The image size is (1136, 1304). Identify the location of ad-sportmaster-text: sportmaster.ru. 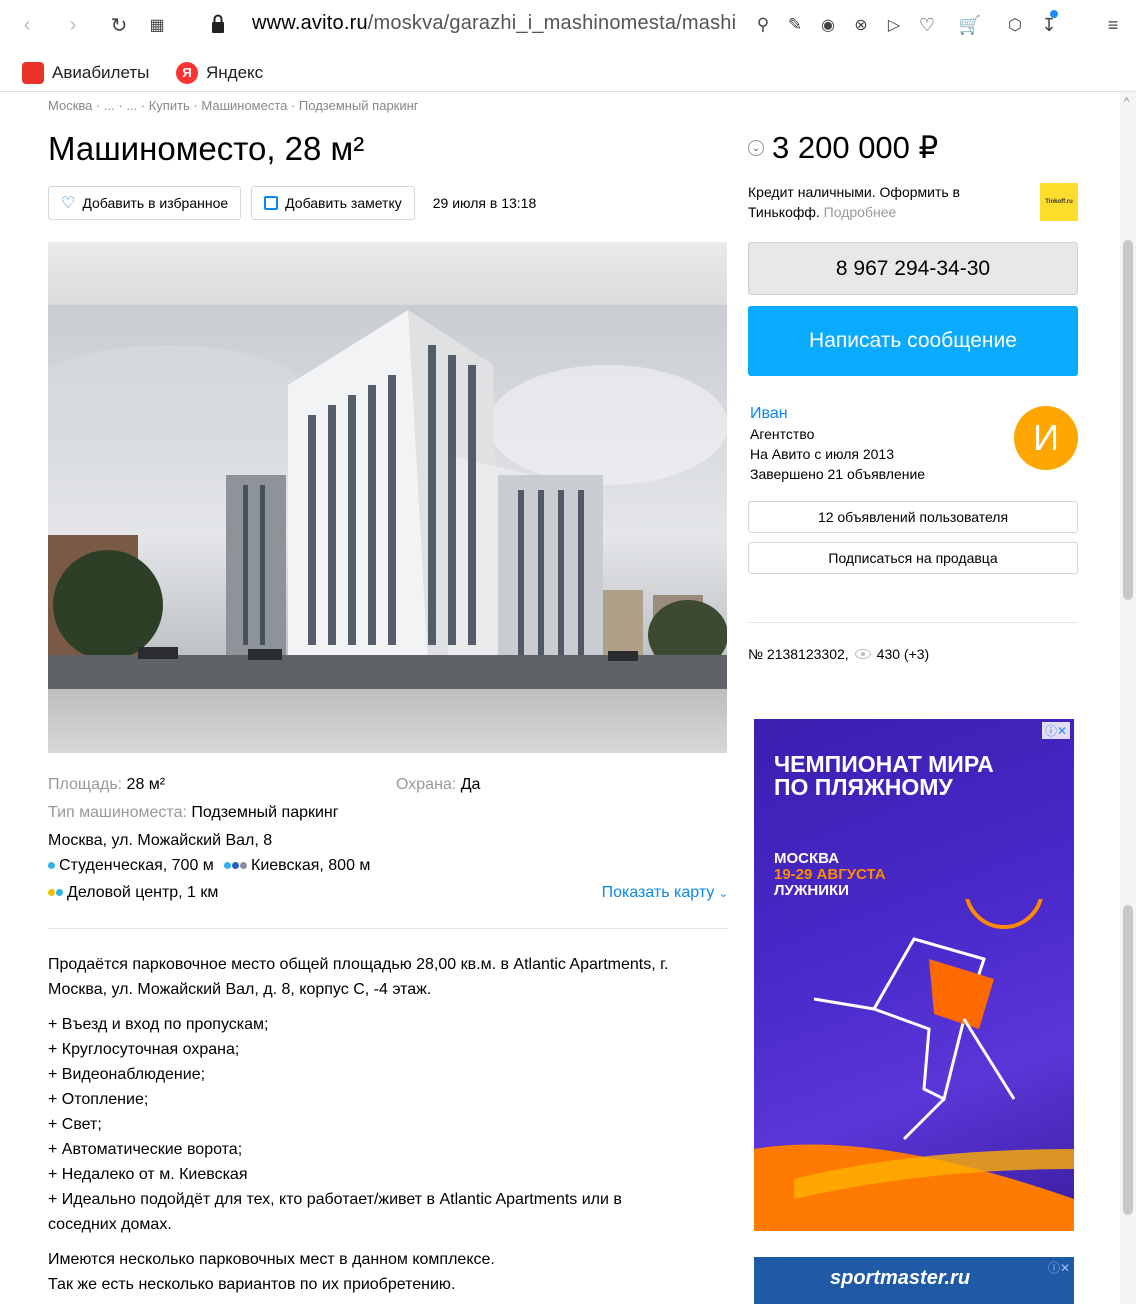
(900, 1278).